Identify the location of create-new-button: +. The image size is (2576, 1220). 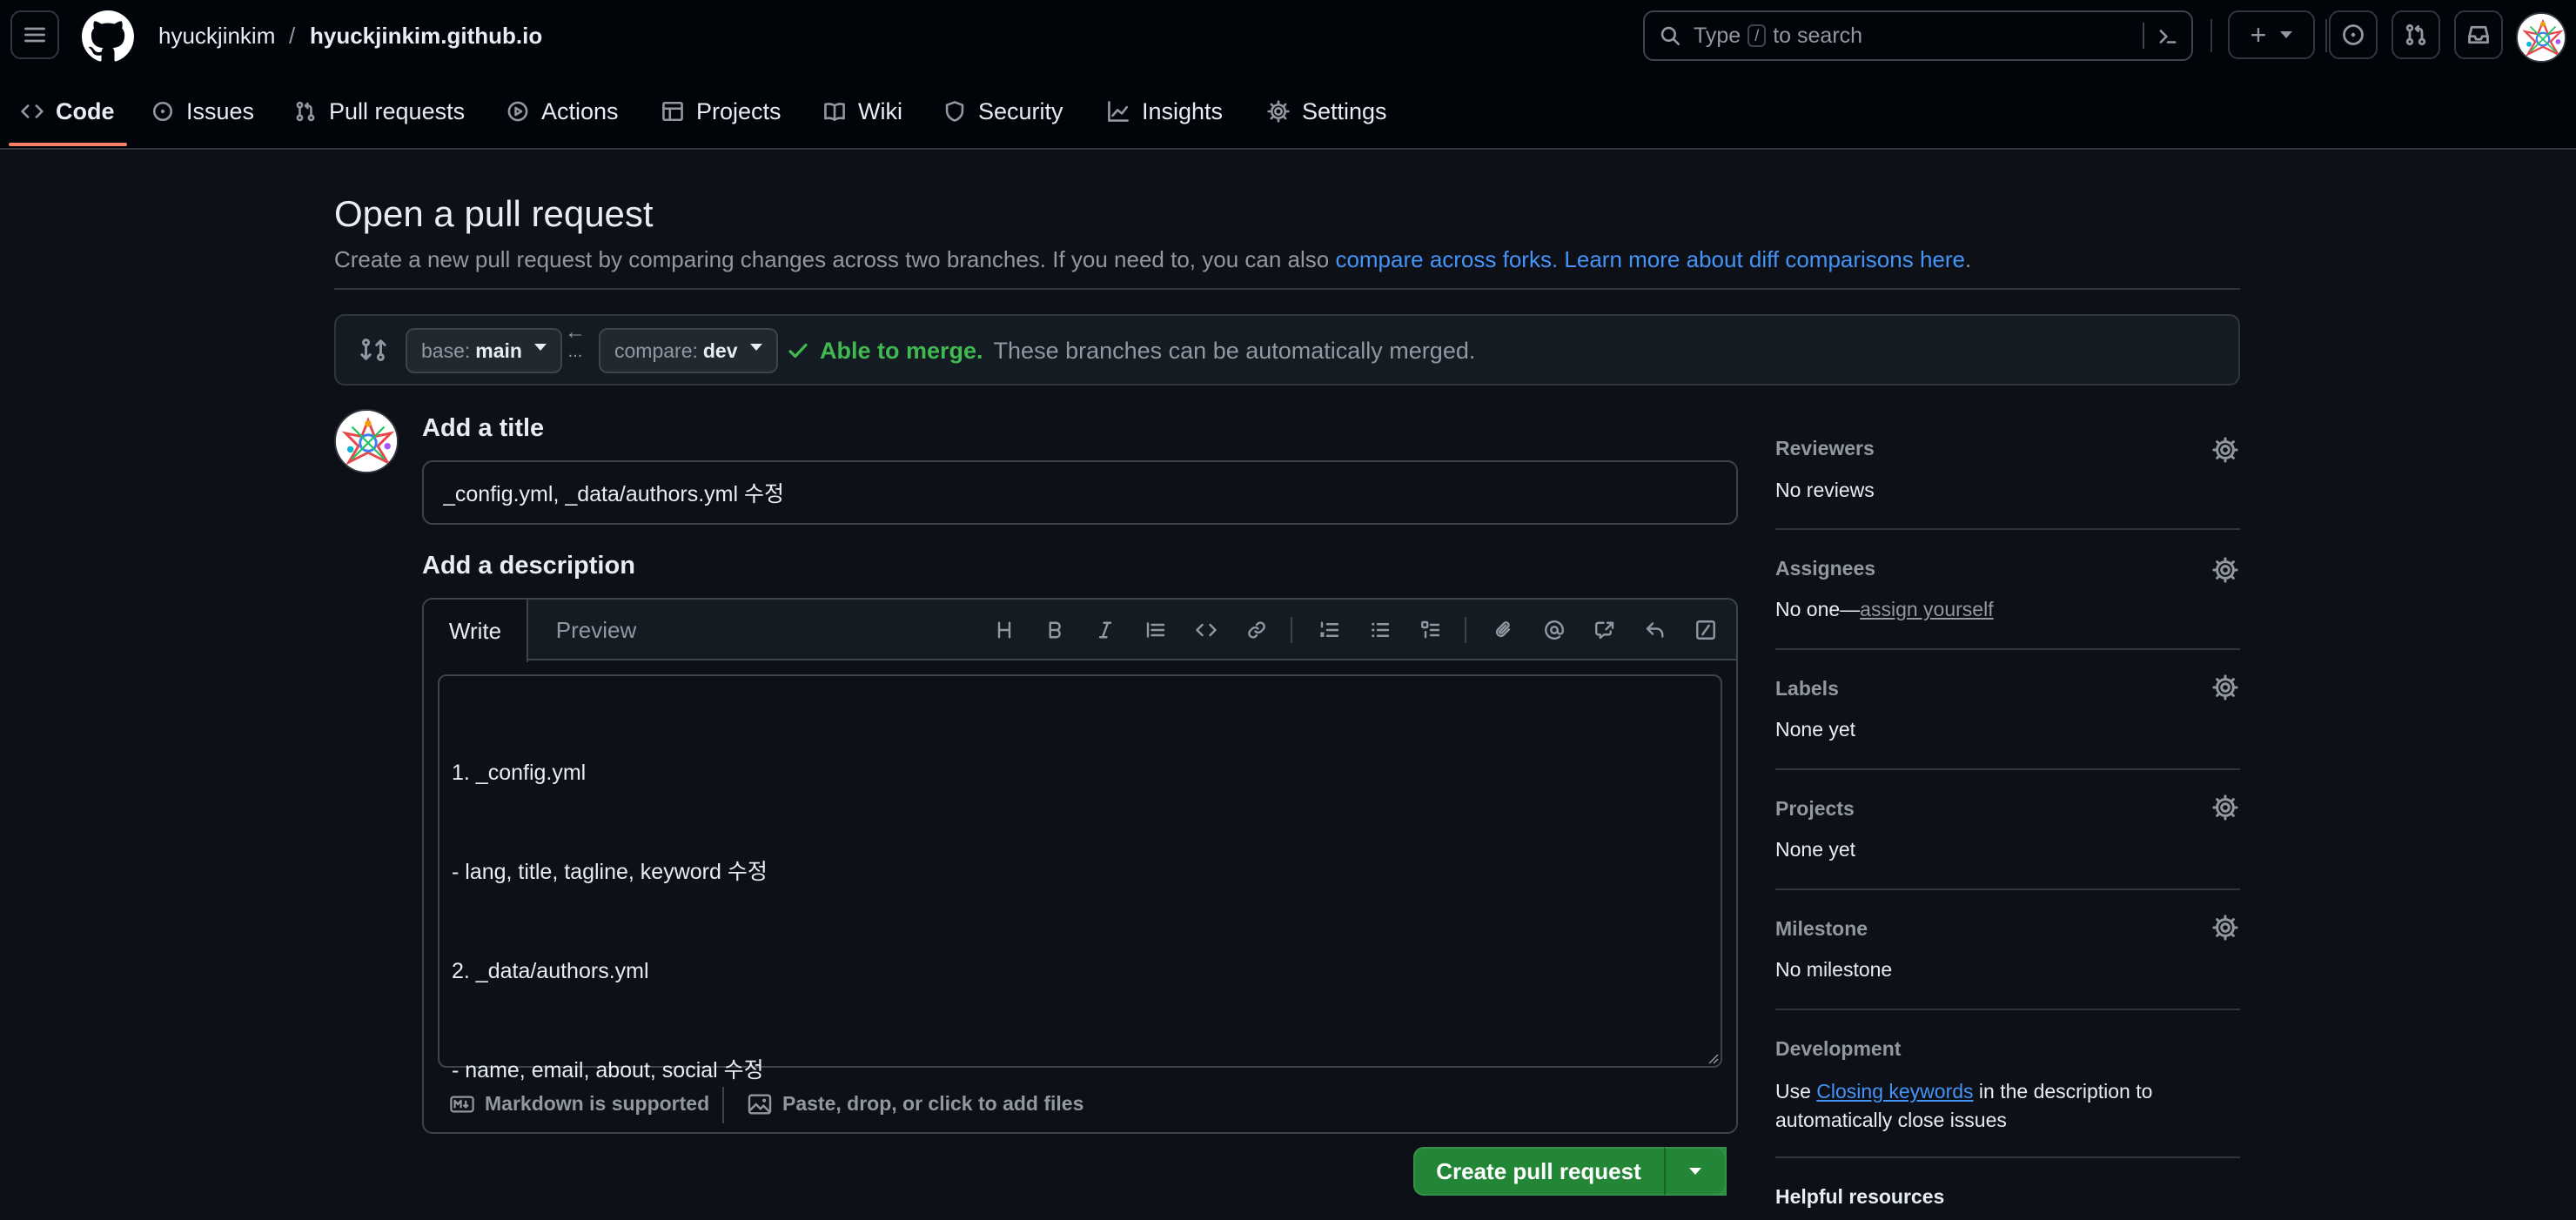
(2271, 34).